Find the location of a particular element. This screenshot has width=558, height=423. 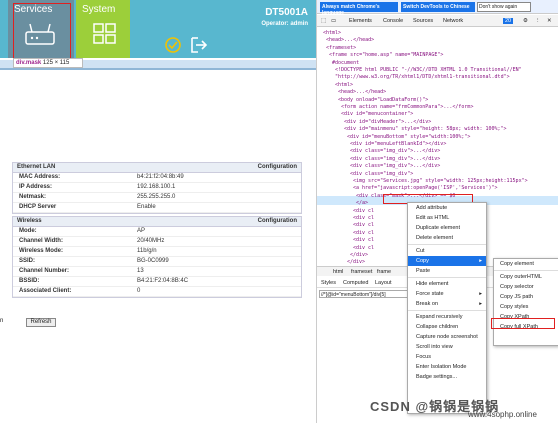

gear-icon: ⚙ is located at coordinates (525, 21).